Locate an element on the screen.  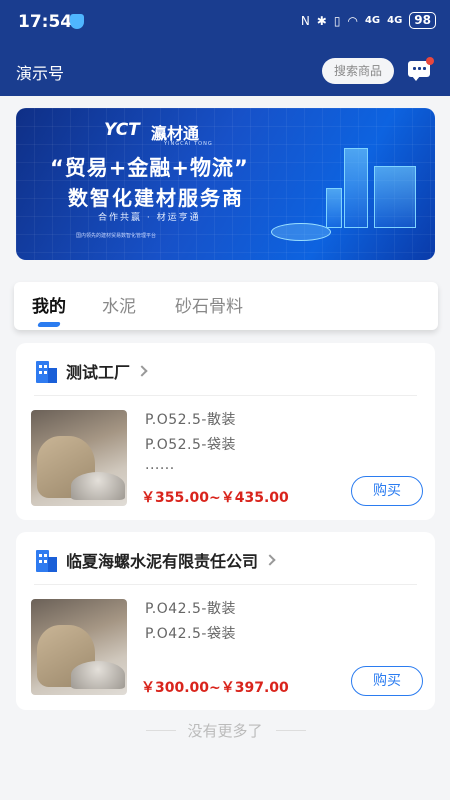
signal-icon: 4G is located at coordinates (372, 20).